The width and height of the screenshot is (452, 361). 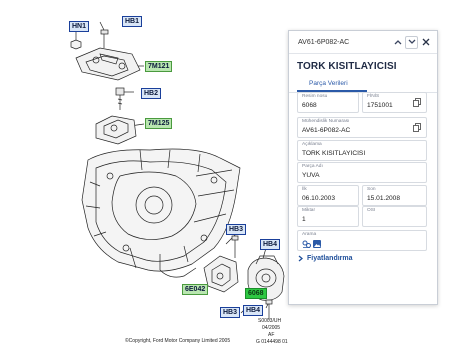 I want to click on callout-hb1: HB1, so click(x=132, y=21).